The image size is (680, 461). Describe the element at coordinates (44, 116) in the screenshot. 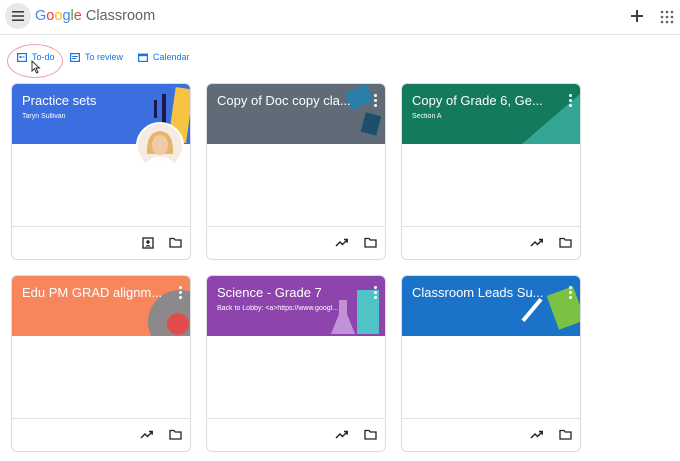

I see `card-subtitle: Taryn Sullivan` at that location.